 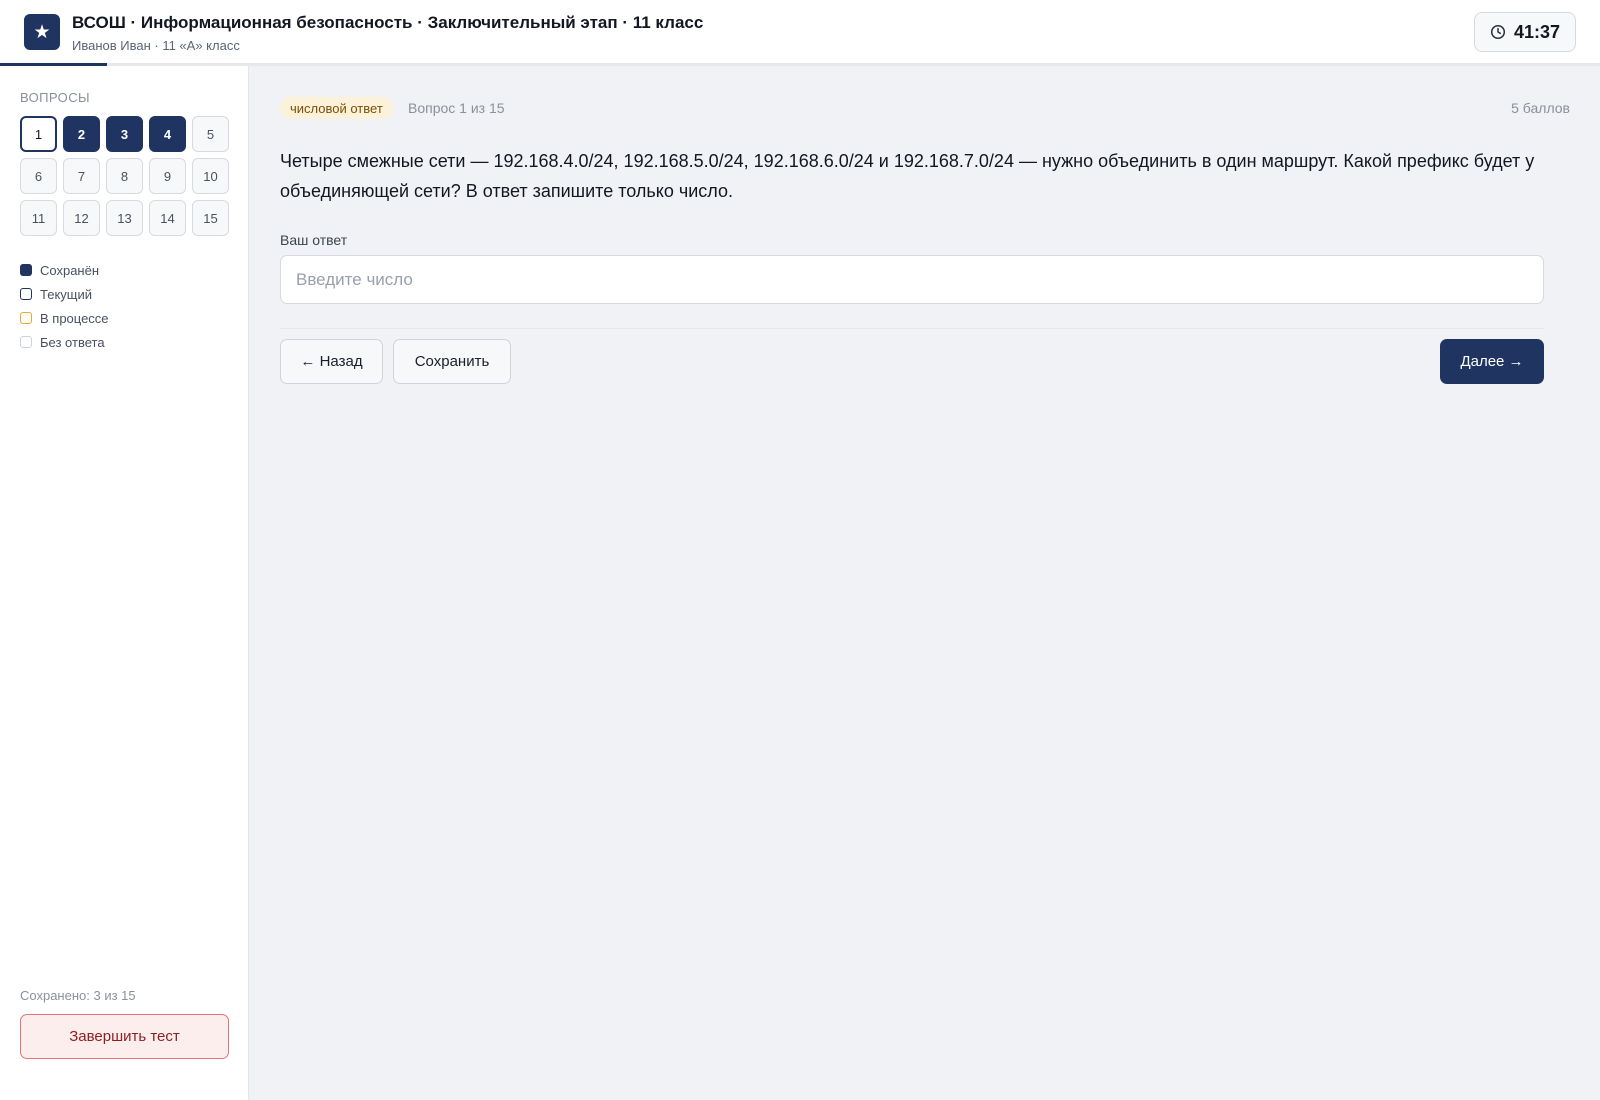 What do you see at coordinates (124, 134) in the screenshot?
I see `question-button: 3` at bounding box center [124, 134].